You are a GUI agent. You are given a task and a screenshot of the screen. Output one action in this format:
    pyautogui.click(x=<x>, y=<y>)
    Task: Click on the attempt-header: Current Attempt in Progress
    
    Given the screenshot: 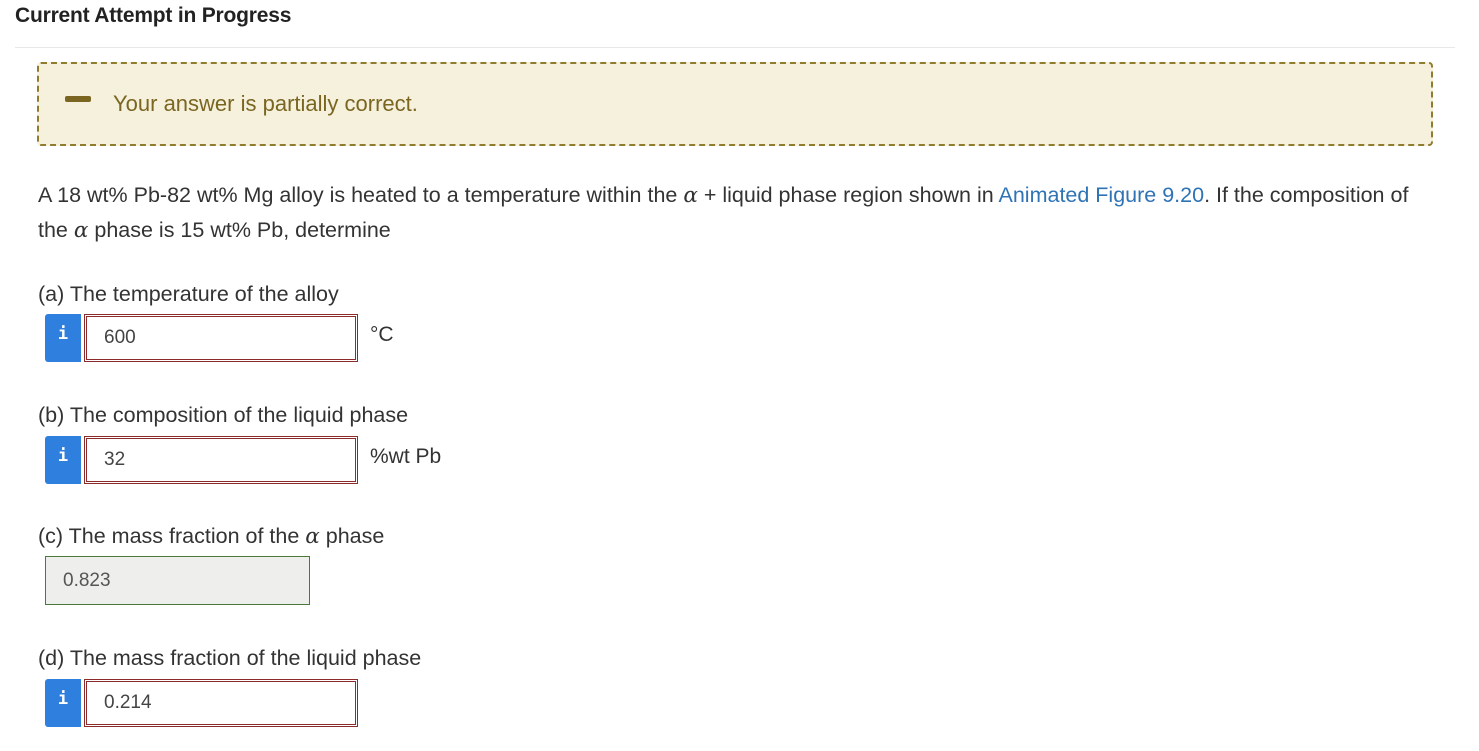 What is the action you would take?
    pyautogui.click(x=153, y=15)
    